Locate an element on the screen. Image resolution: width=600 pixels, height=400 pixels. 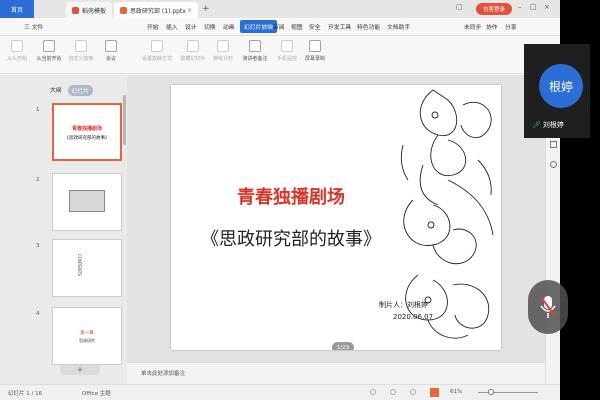
title-bar: 首页 稻壳模板 思政研究部 (1).pptx × + ▢ 访客登录 – □ × is located at coordinates (280, 9).